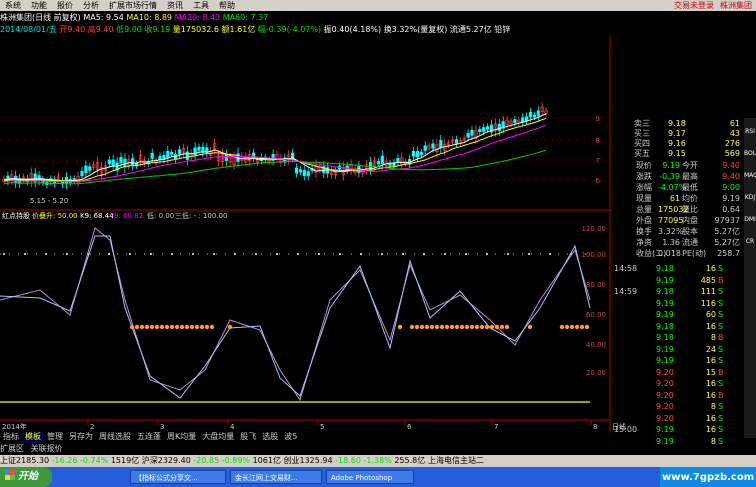  Describe the element at coordinates (201, 5) in the screenshot. I see `menu-tools: 工具` at that location.